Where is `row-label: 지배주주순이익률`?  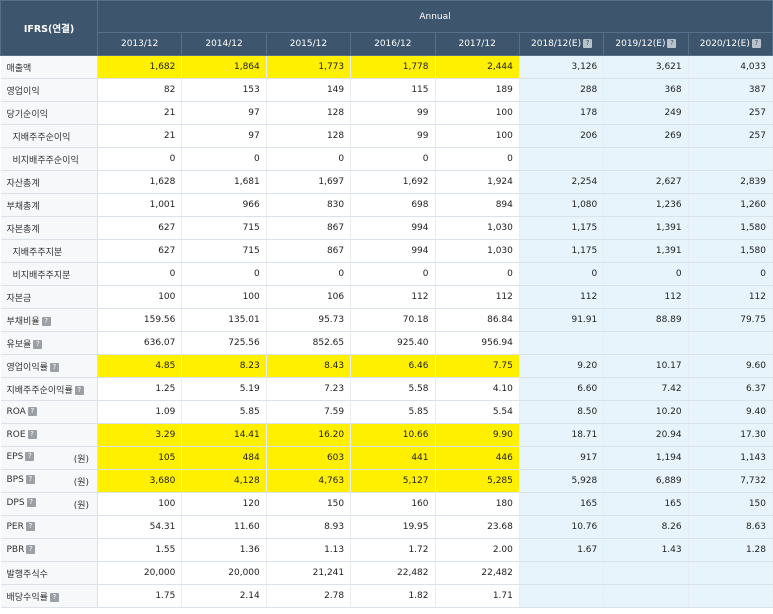
row-label: 지배주주순이익률 is located at coordinates (39, 390).